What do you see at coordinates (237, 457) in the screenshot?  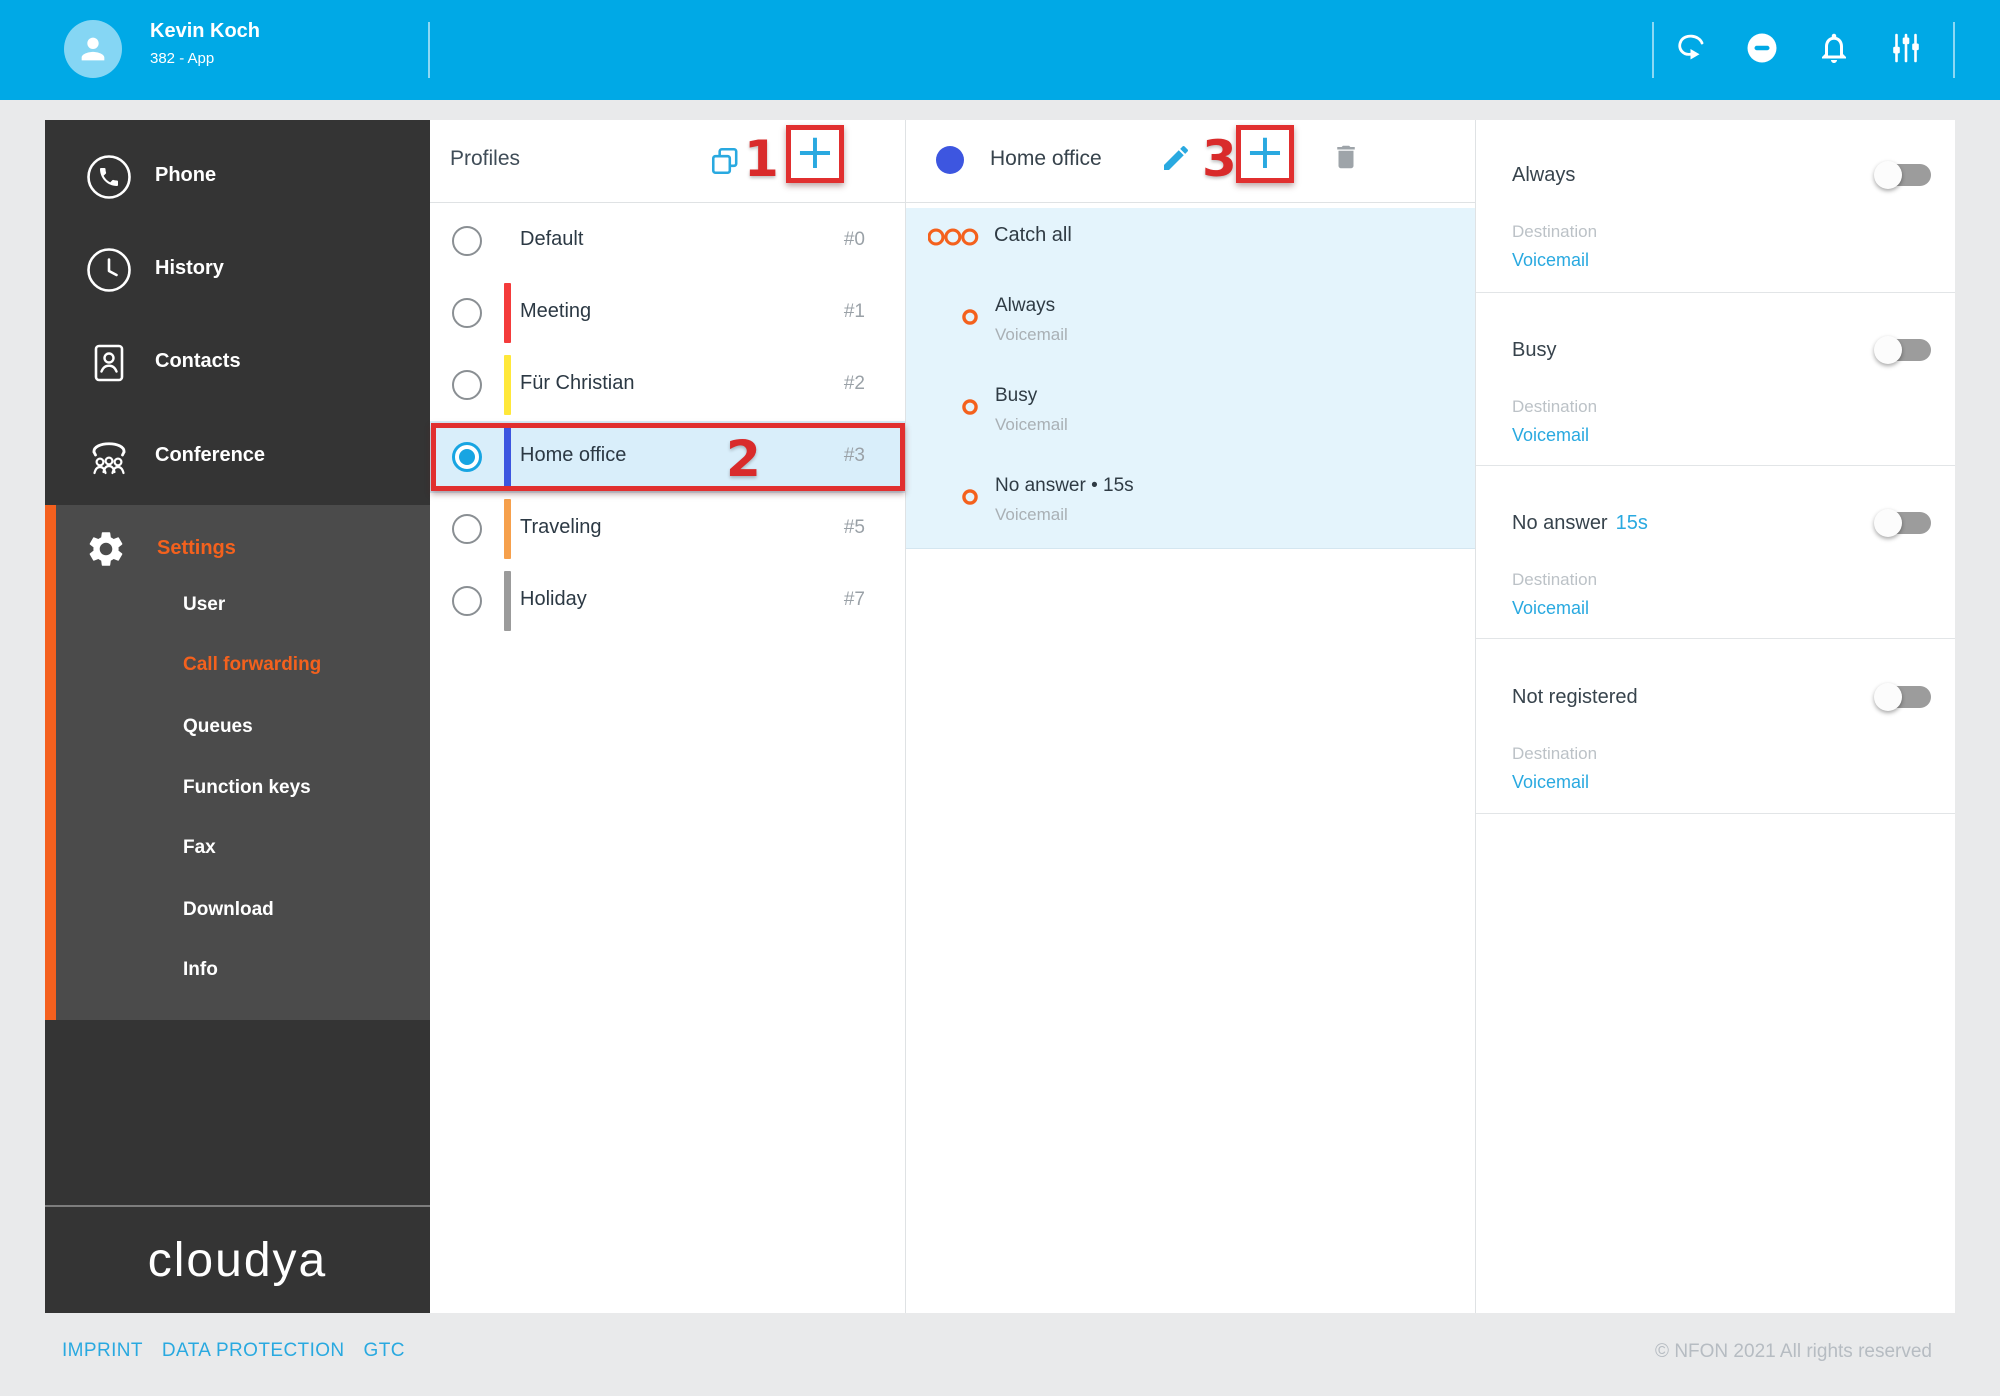 I see `sidebar-item-conference: Conference` at bounding box center [237, 457].